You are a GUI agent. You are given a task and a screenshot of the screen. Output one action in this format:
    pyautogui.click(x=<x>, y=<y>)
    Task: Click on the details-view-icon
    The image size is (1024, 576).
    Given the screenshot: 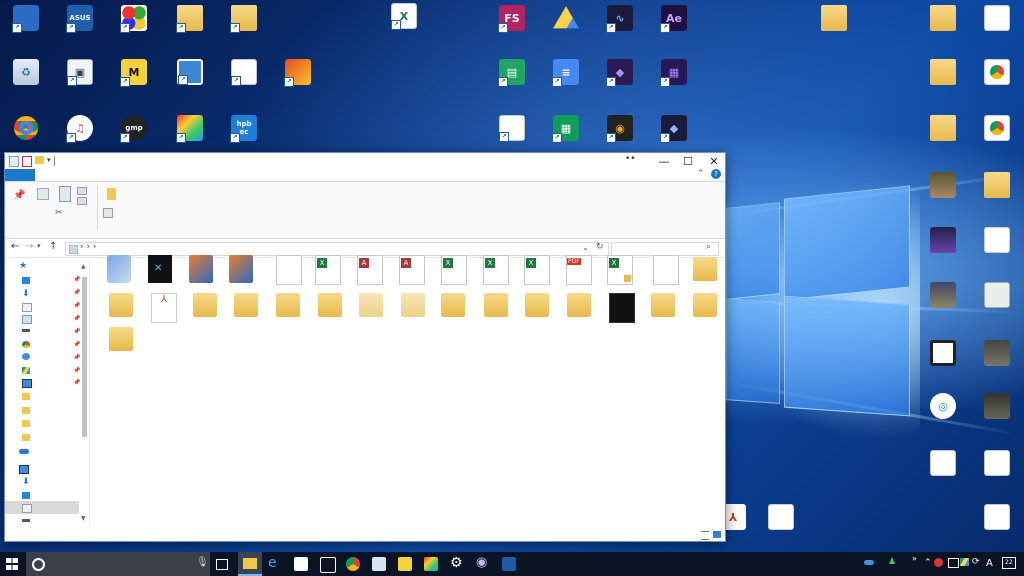 What is the action you would take?
    pyautogui.click(x=705, y=535)
    